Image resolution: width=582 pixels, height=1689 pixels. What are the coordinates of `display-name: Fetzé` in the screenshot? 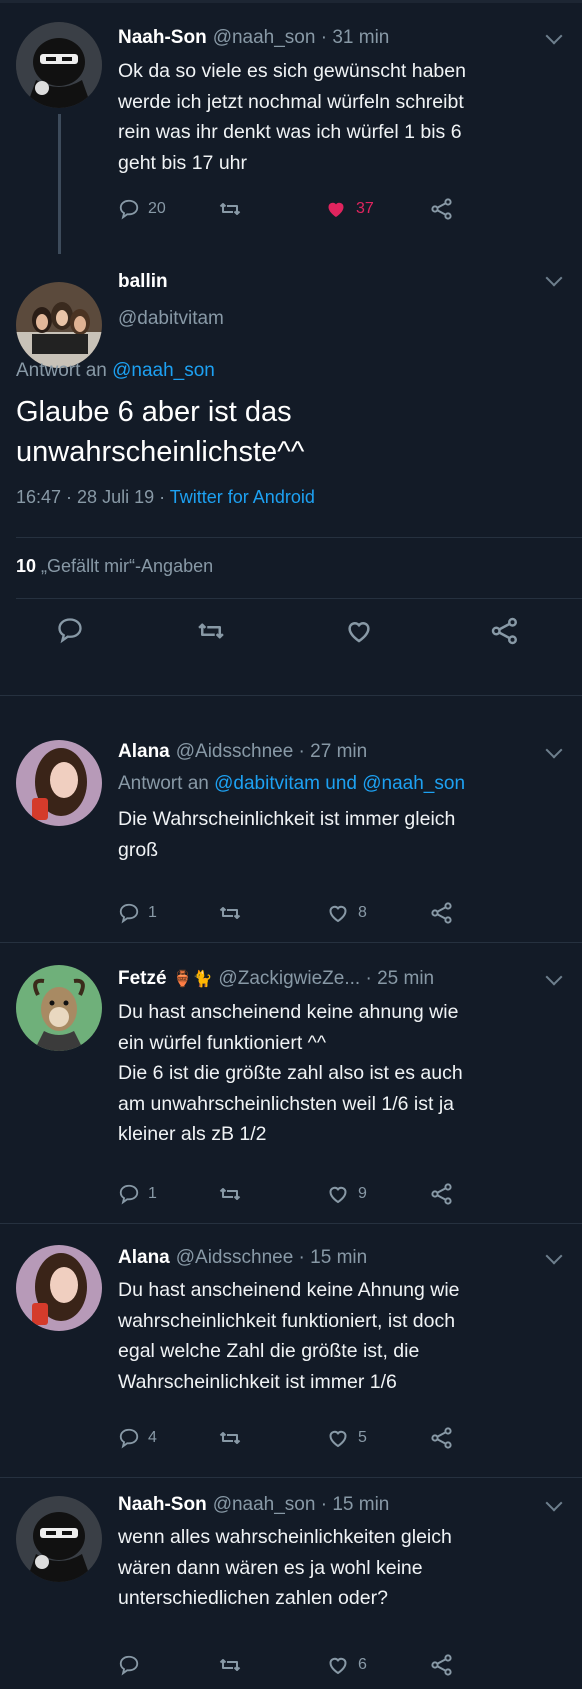 It's located at (142, 978).